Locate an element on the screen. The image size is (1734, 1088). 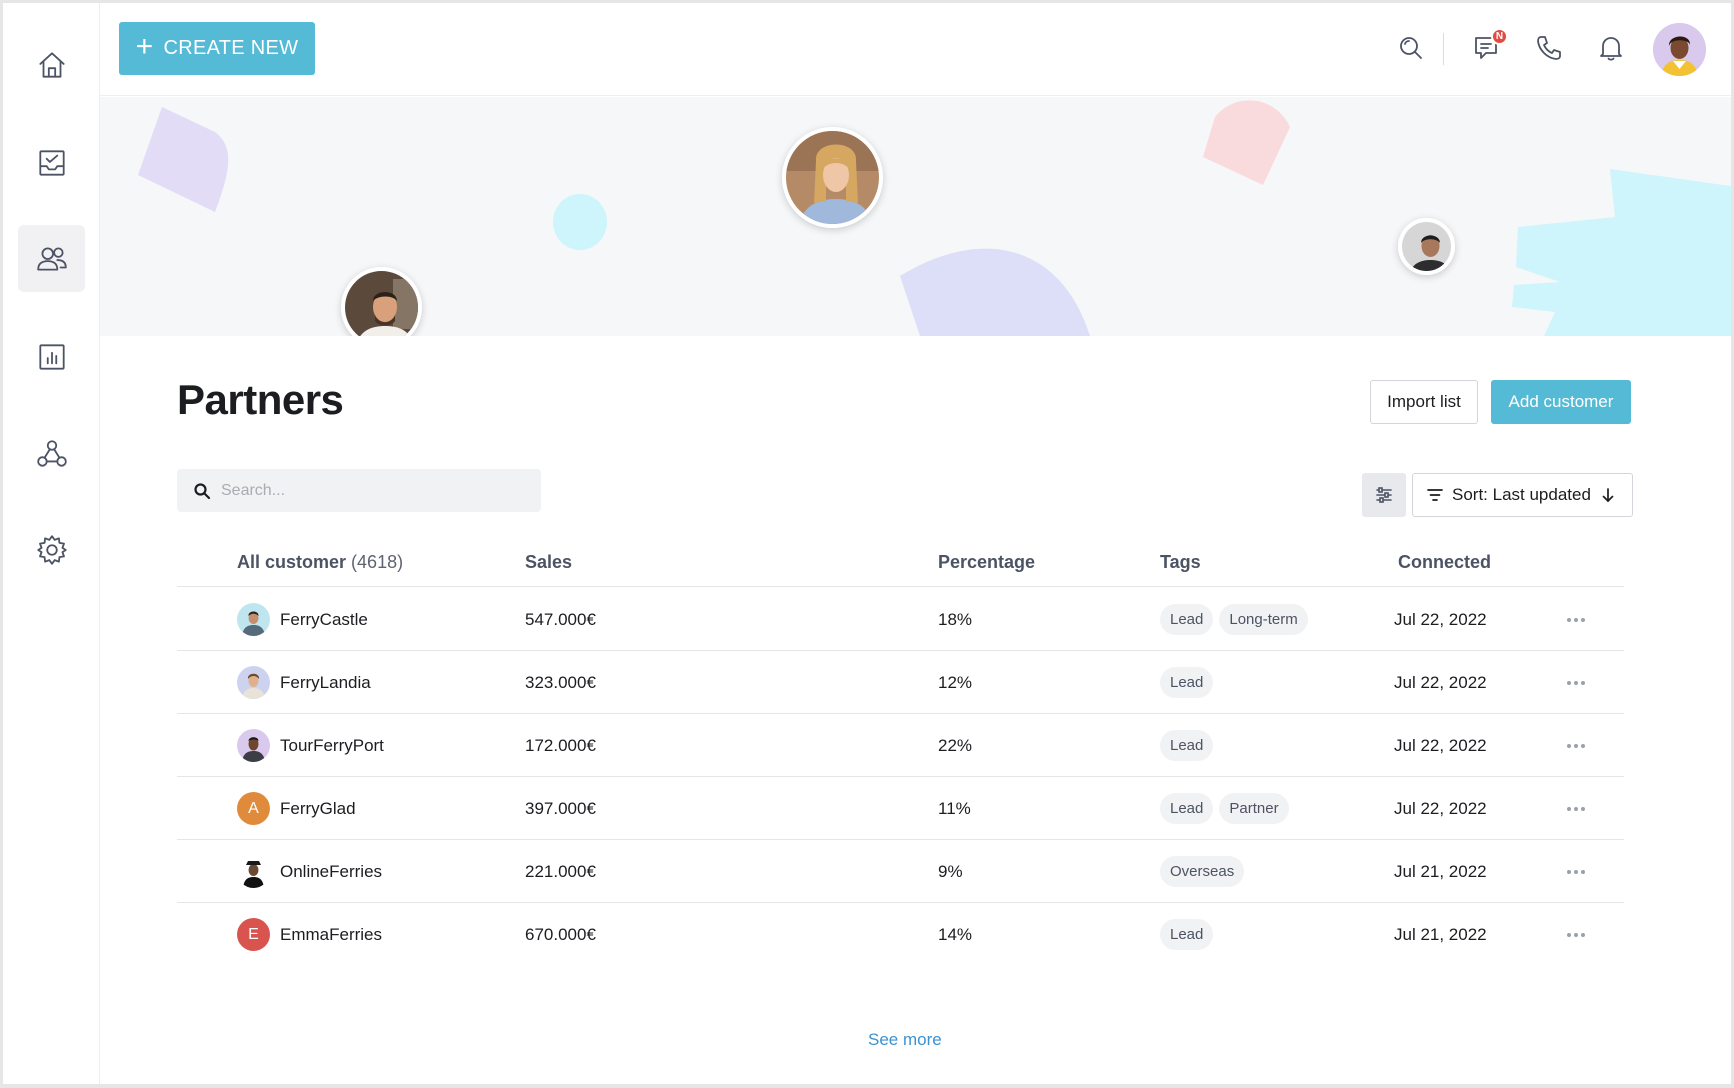
search-button is located at coordinates (1411, 48).